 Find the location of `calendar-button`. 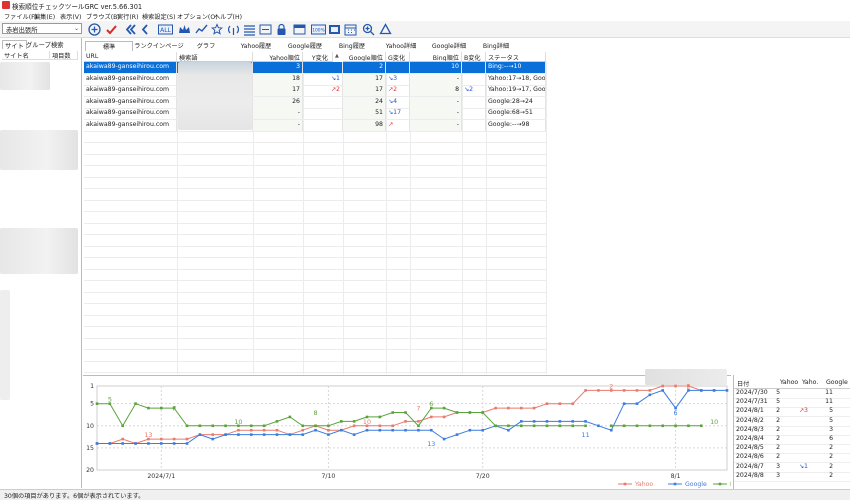

calendar-button is located at coordinates (350, 29).